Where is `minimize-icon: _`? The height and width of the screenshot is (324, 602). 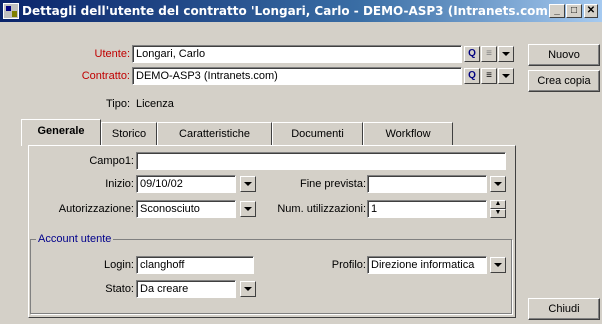
minimize-icon: _ is located at coordinates (557, 11).